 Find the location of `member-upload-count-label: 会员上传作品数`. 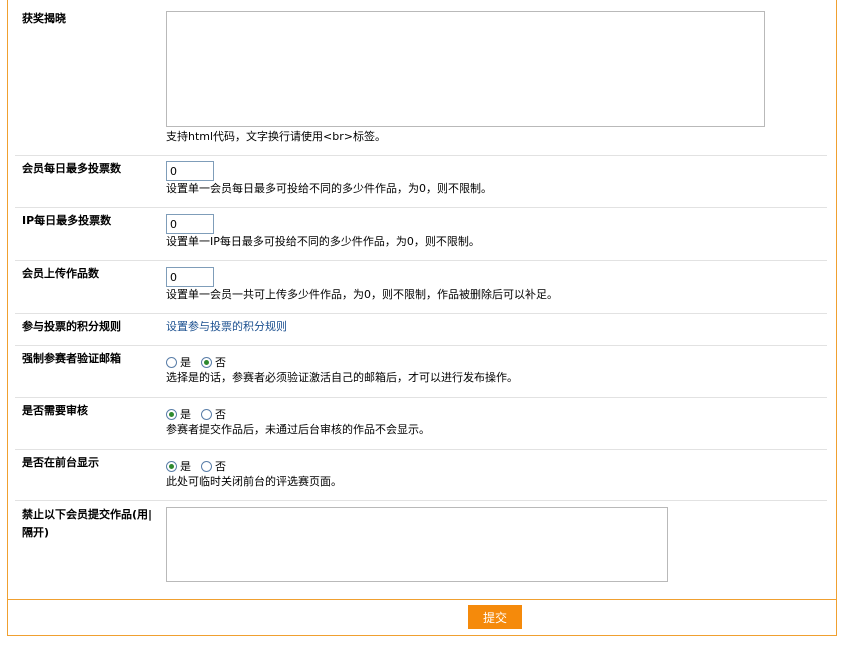

member-upload-count-label: 会员上传作品数 is located at coordinates (60, 273).